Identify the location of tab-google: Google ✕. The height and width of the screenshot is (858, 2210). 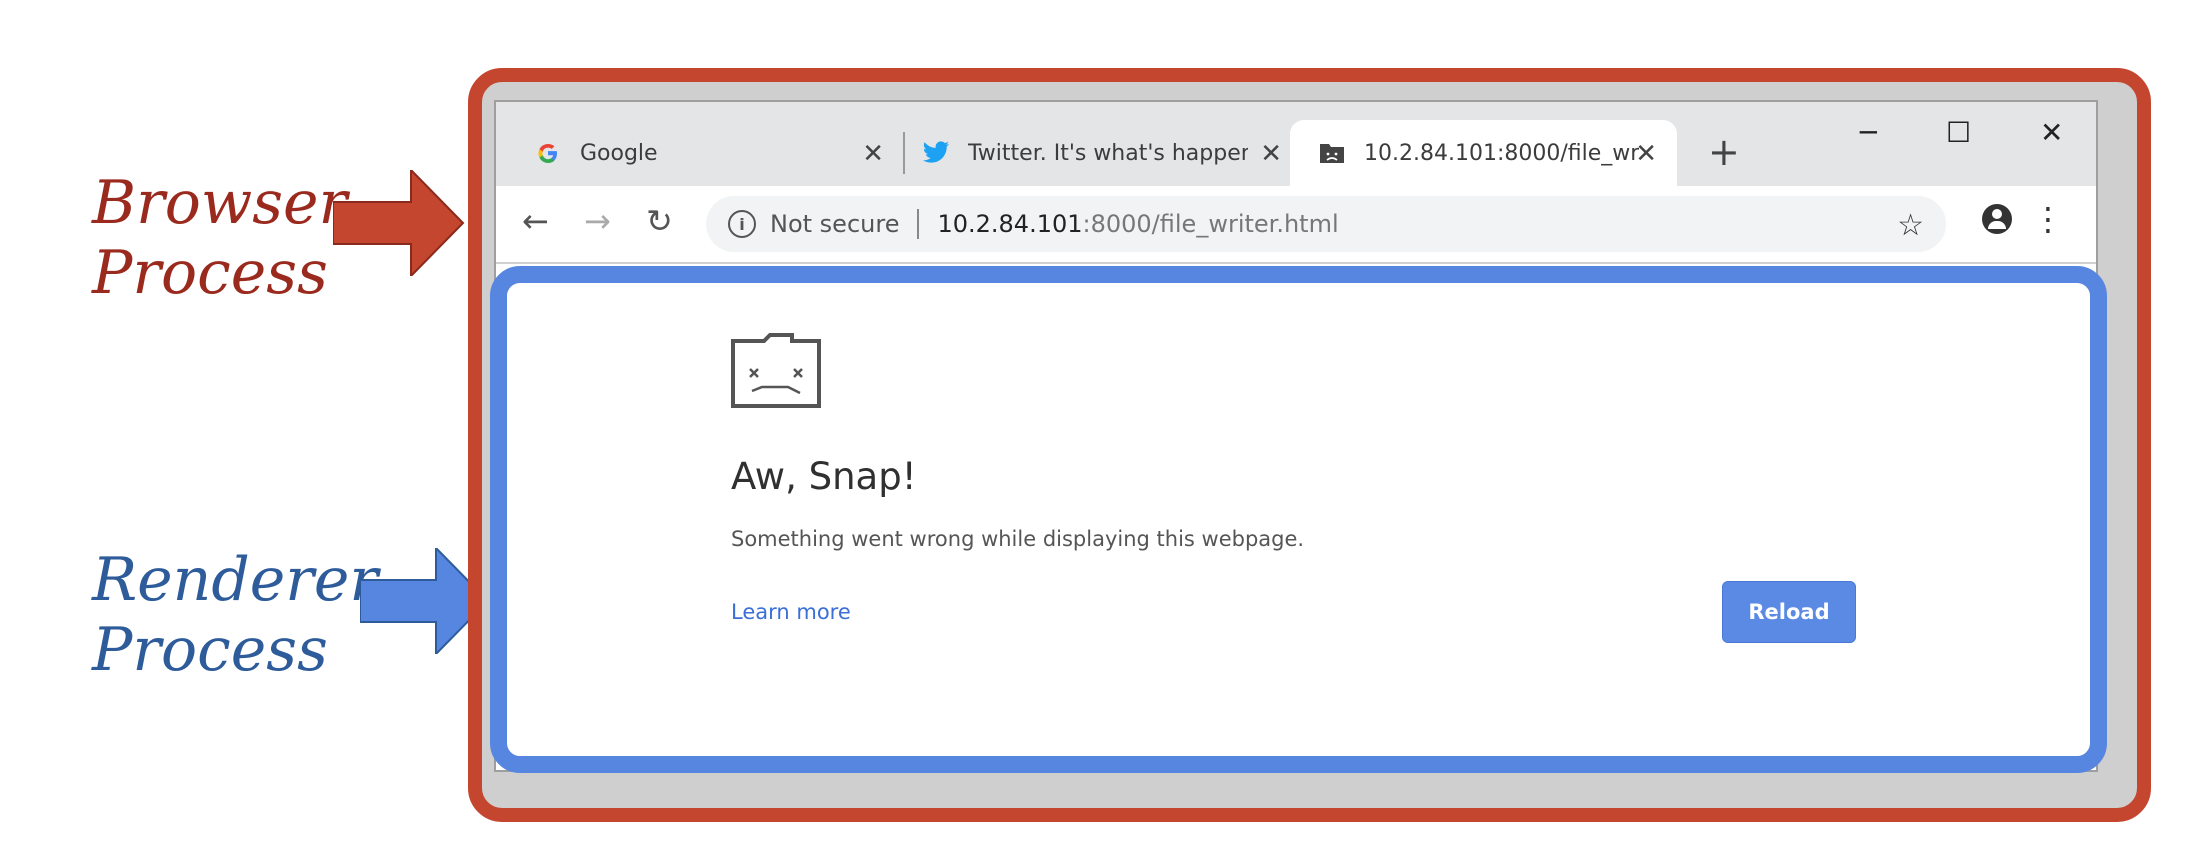
(719, 153).